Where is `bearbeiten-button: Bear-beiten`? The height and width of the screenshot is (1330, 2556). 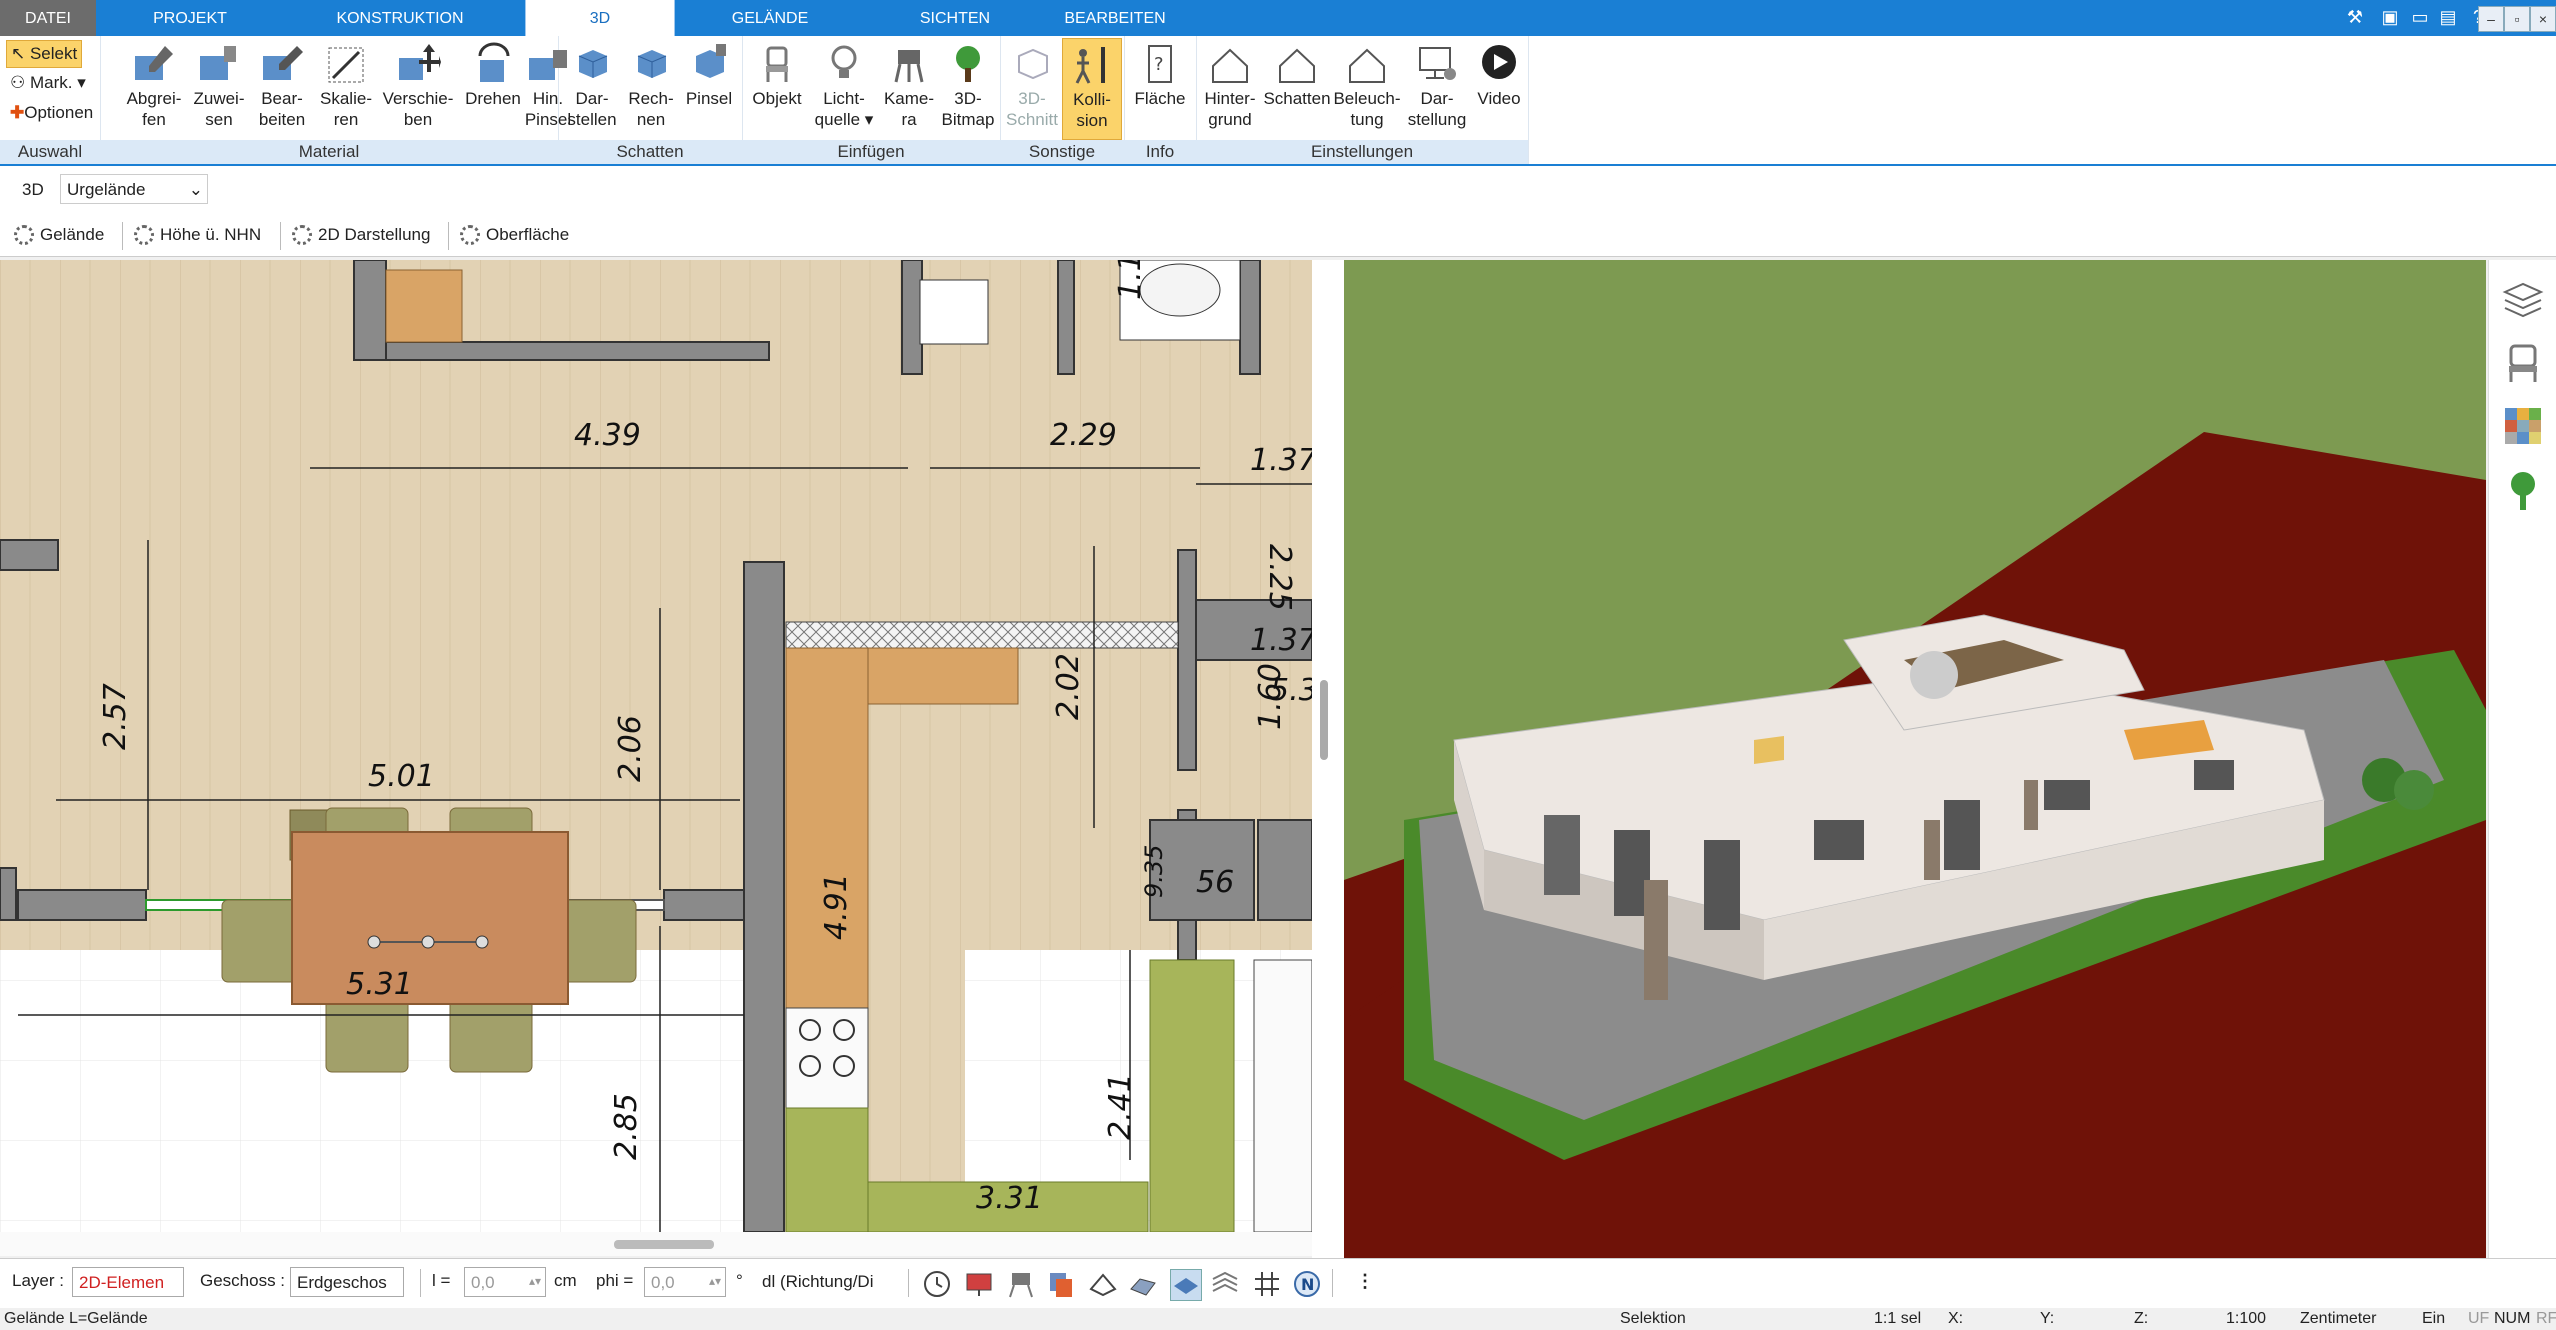
bearbeiten-button: Bear-beiten is located at coordinates (282, 88).